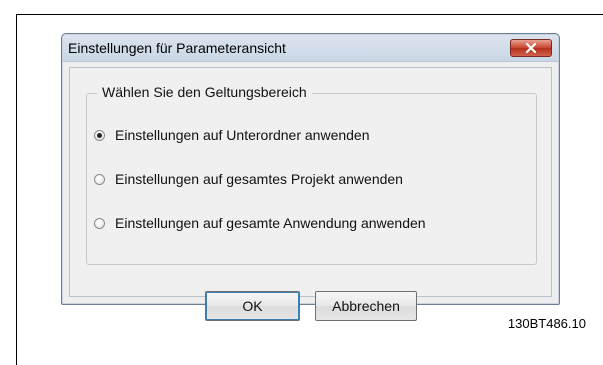 The height and width of the screenshot is (365, 603). Describe the element at coordinates (252, 306) in the screenshot. I see `ok-button: OK` at that location.